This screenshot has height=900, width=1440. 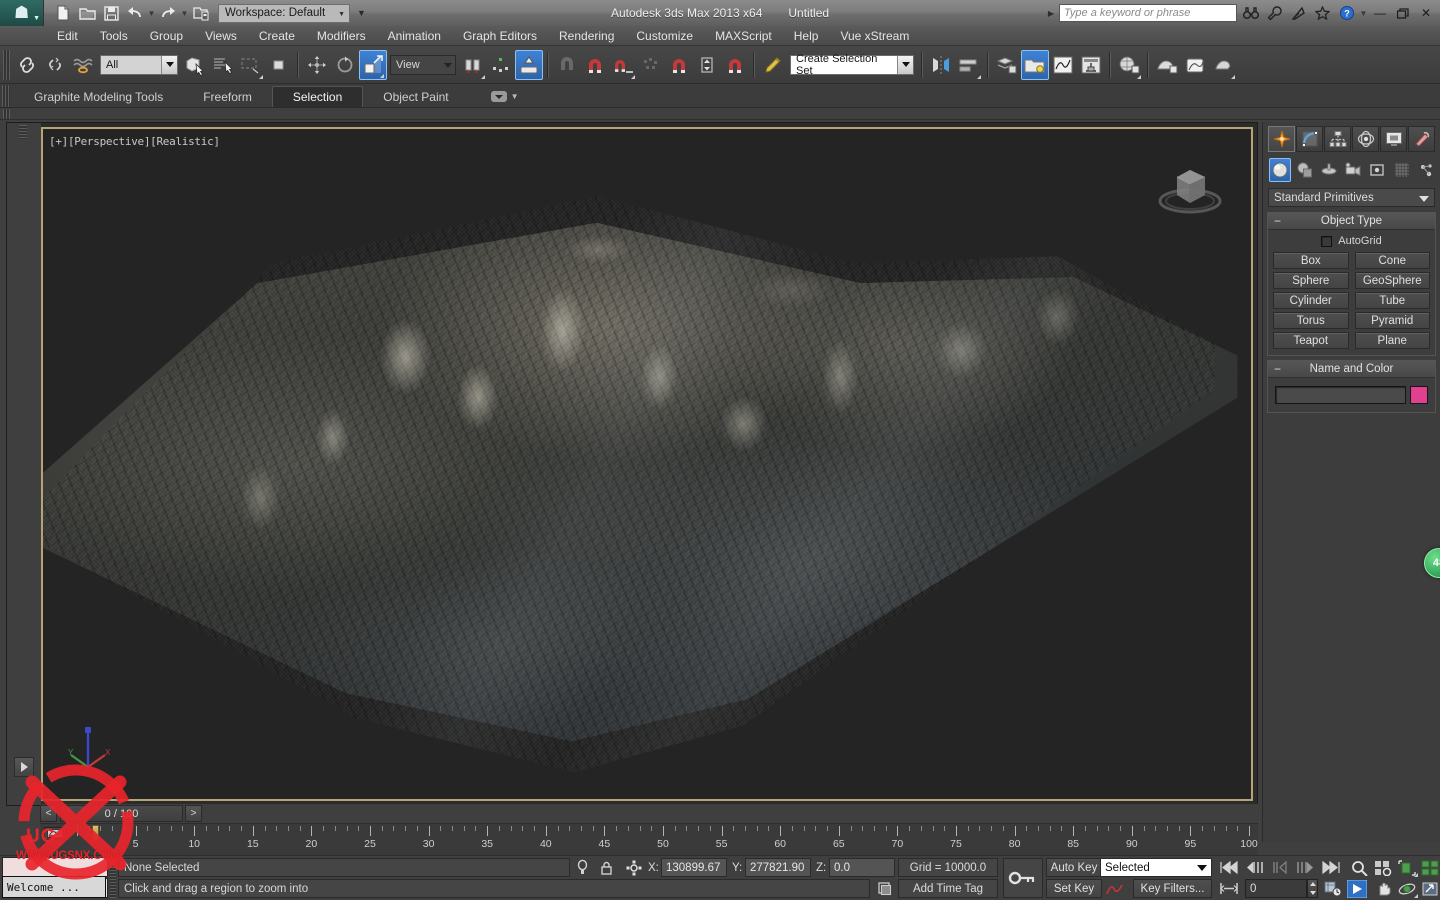 What do you see at coordinates (852, 65) in the screenshot?
I see `named-selection-set-combo: Create Selection Set` at bounding box center [852, 65].